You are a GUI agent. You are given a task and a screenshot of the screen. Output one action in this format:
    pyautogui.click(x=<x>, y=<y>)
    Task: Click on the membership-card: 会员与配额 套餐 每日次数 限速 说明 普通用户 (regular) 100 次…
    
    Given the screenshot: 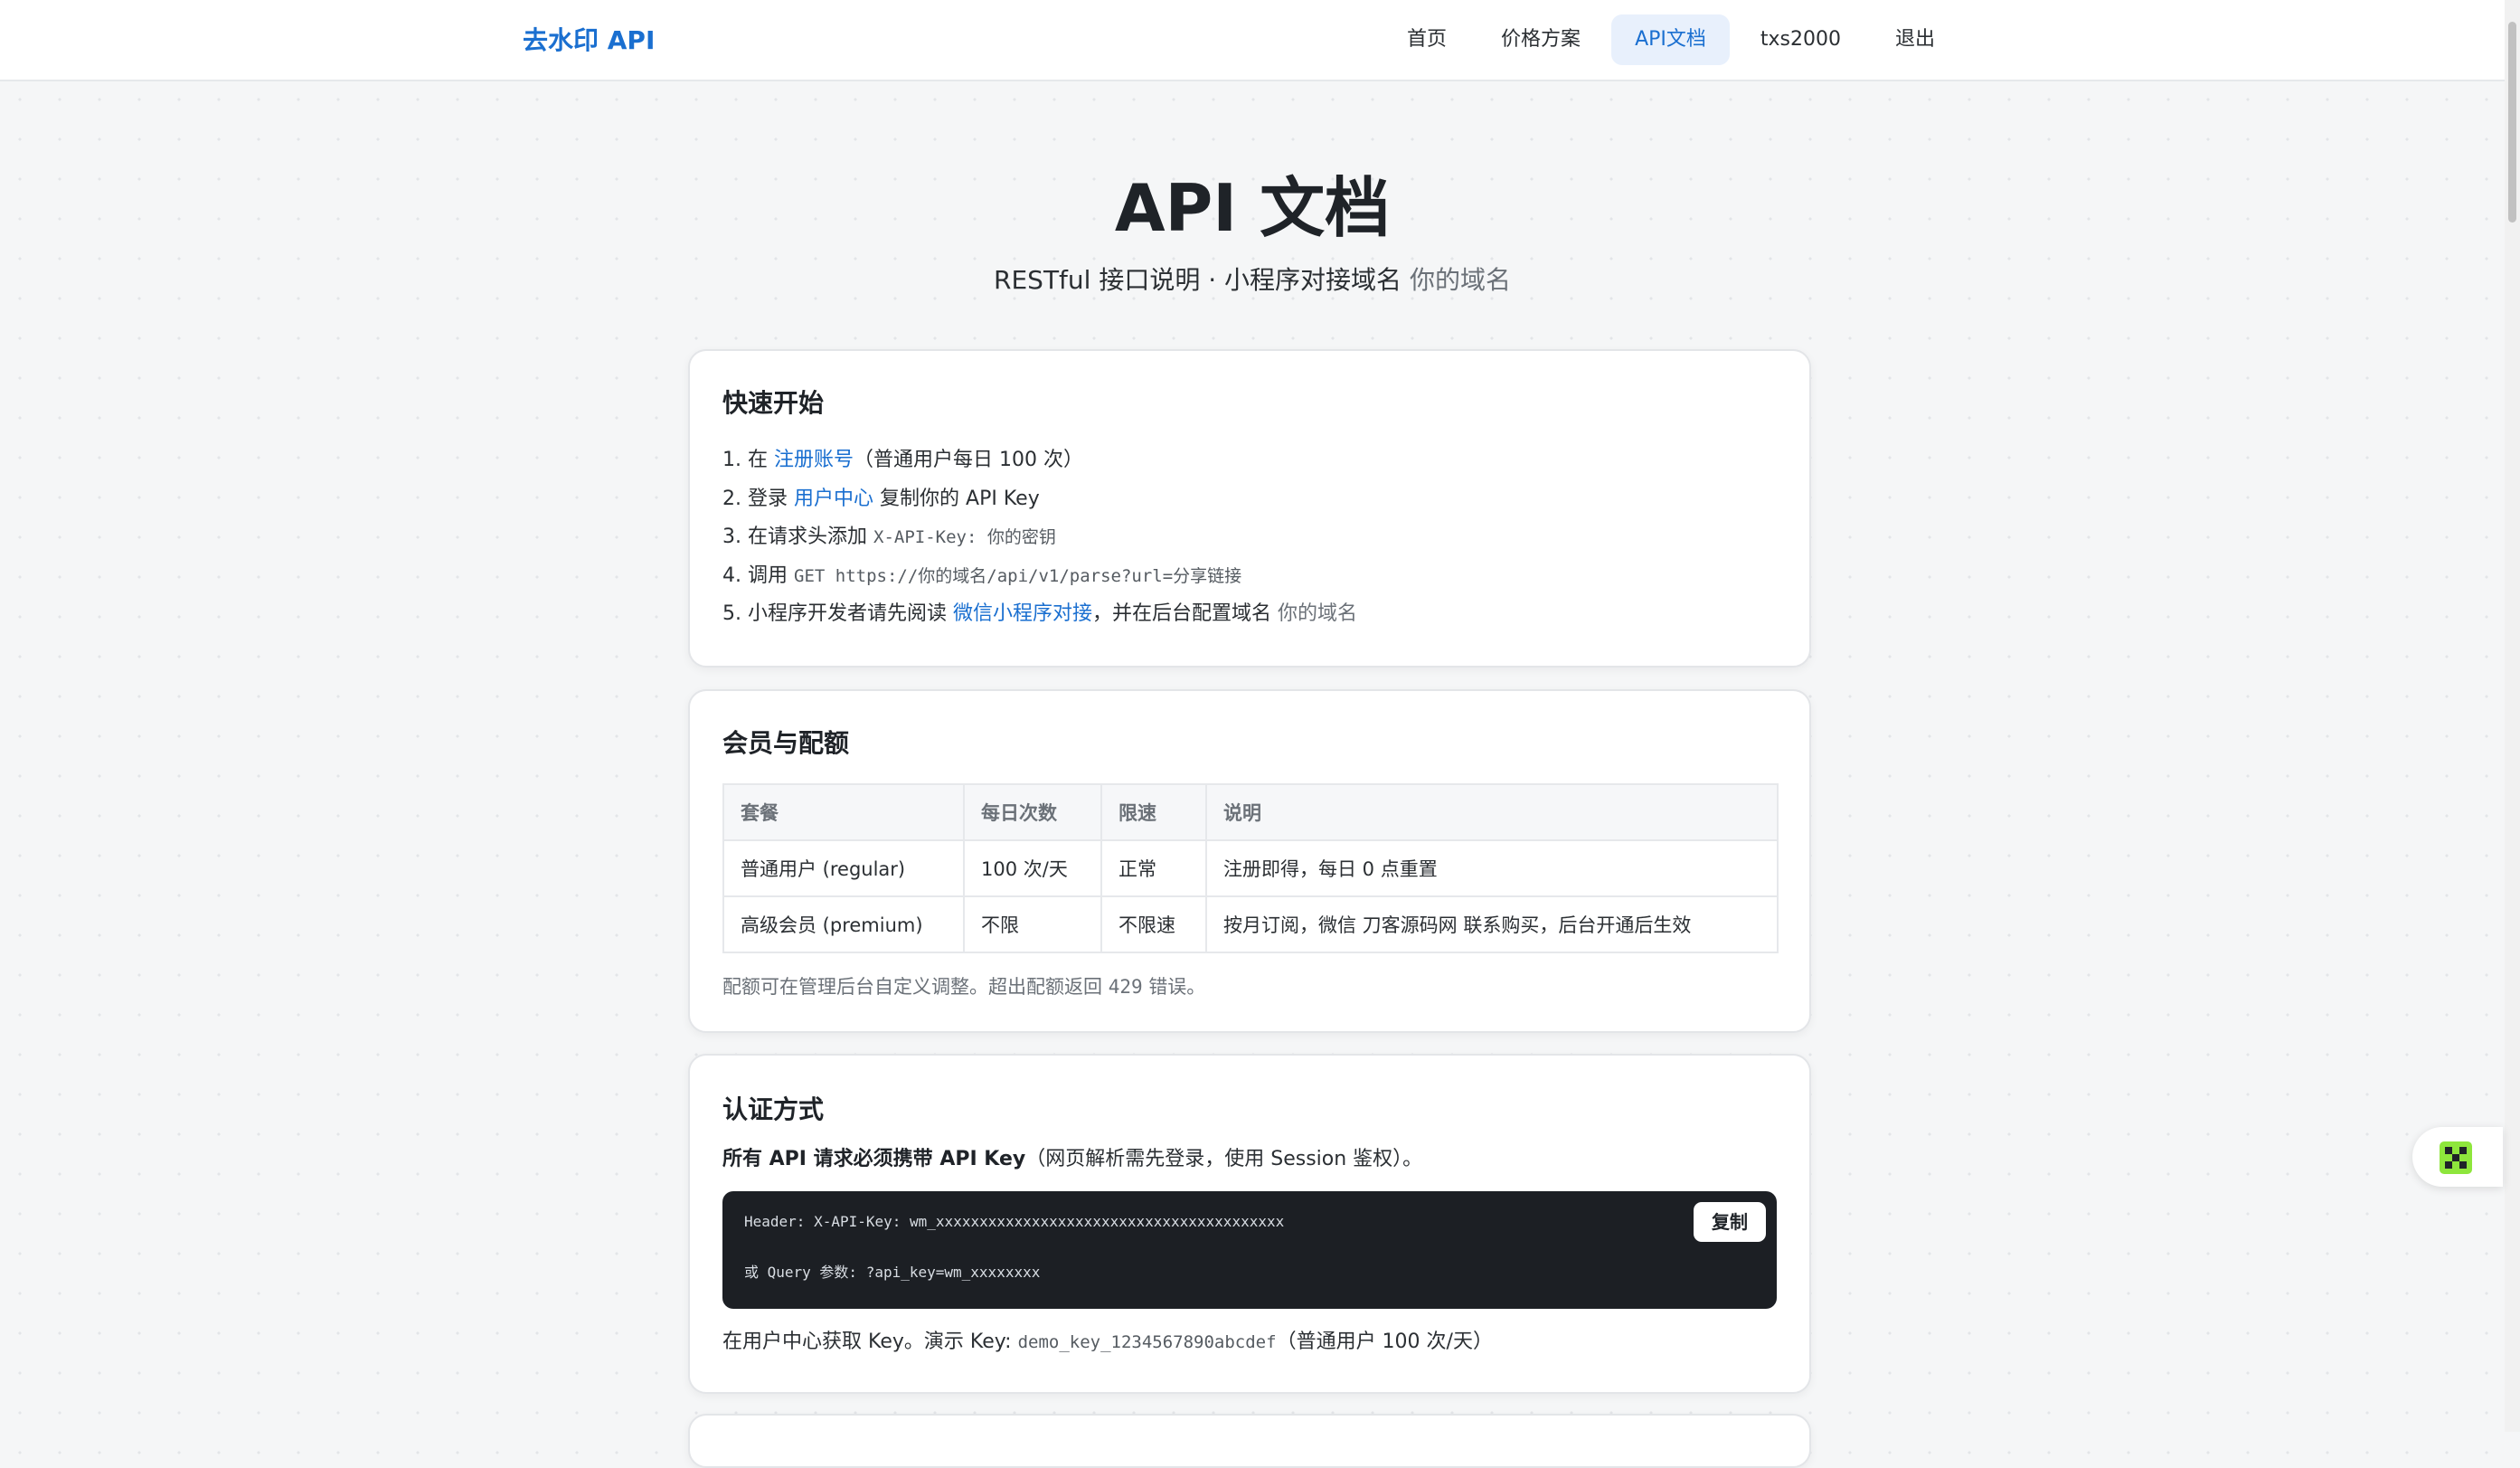 What is the action you would take?
    pyautogui.click(x=1249, y=861)
    